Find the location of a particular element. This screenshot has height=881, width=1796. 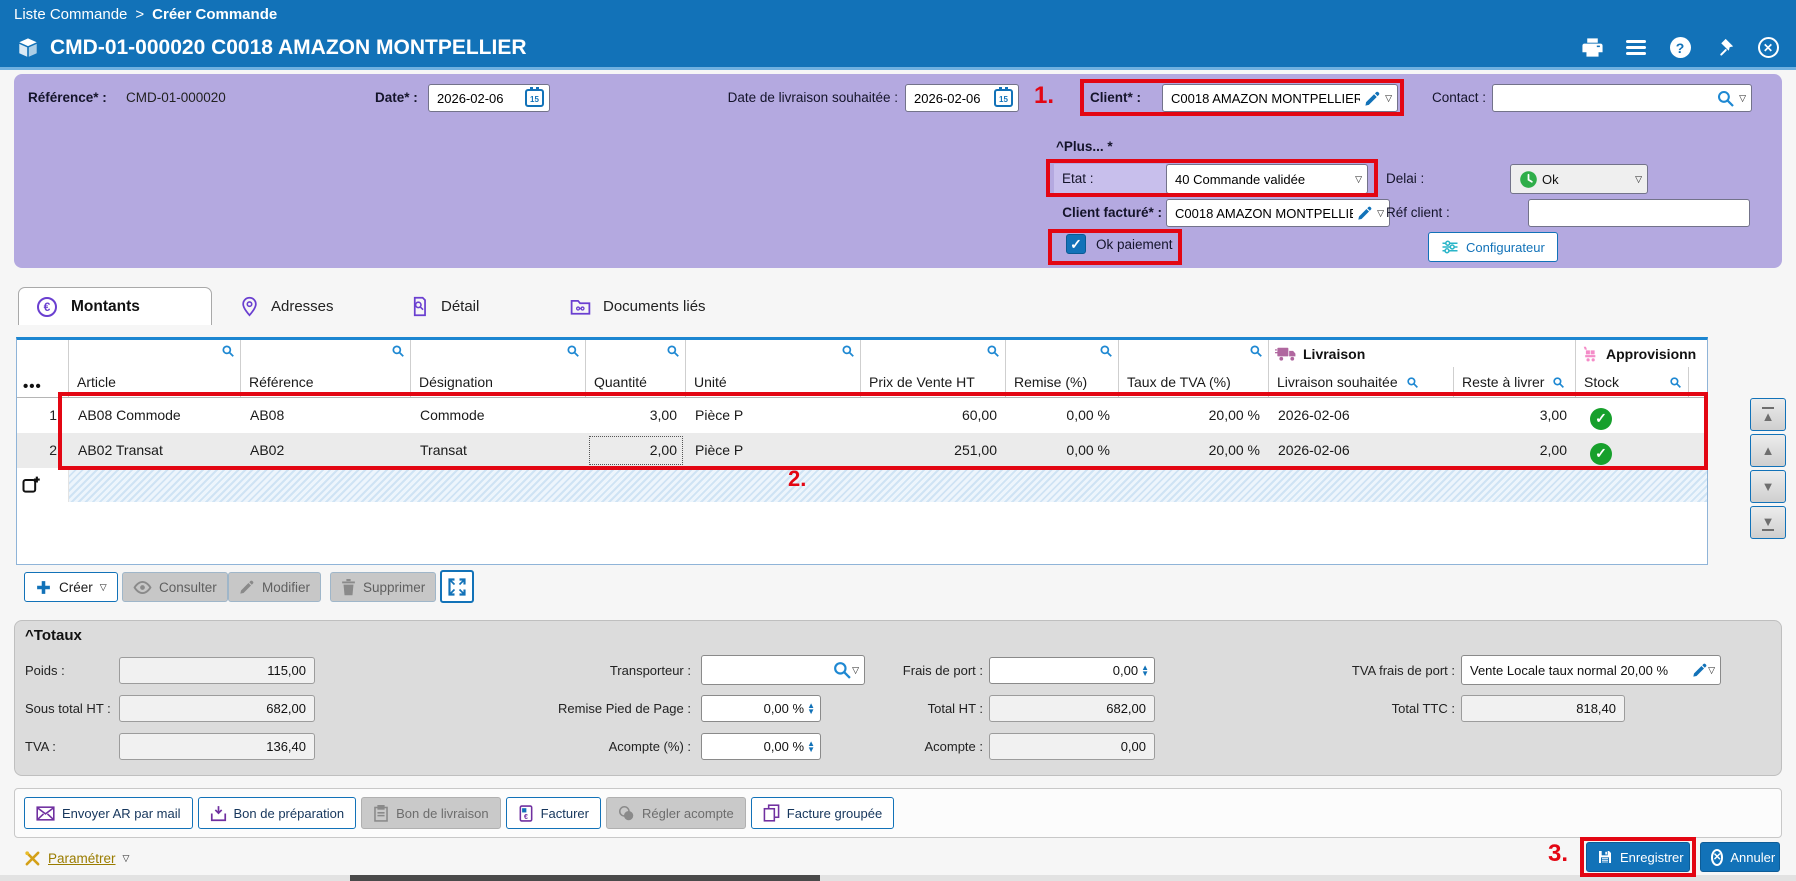

col-reste-a-livrer: Reste à livrer is located at coordinates (1514, 382).